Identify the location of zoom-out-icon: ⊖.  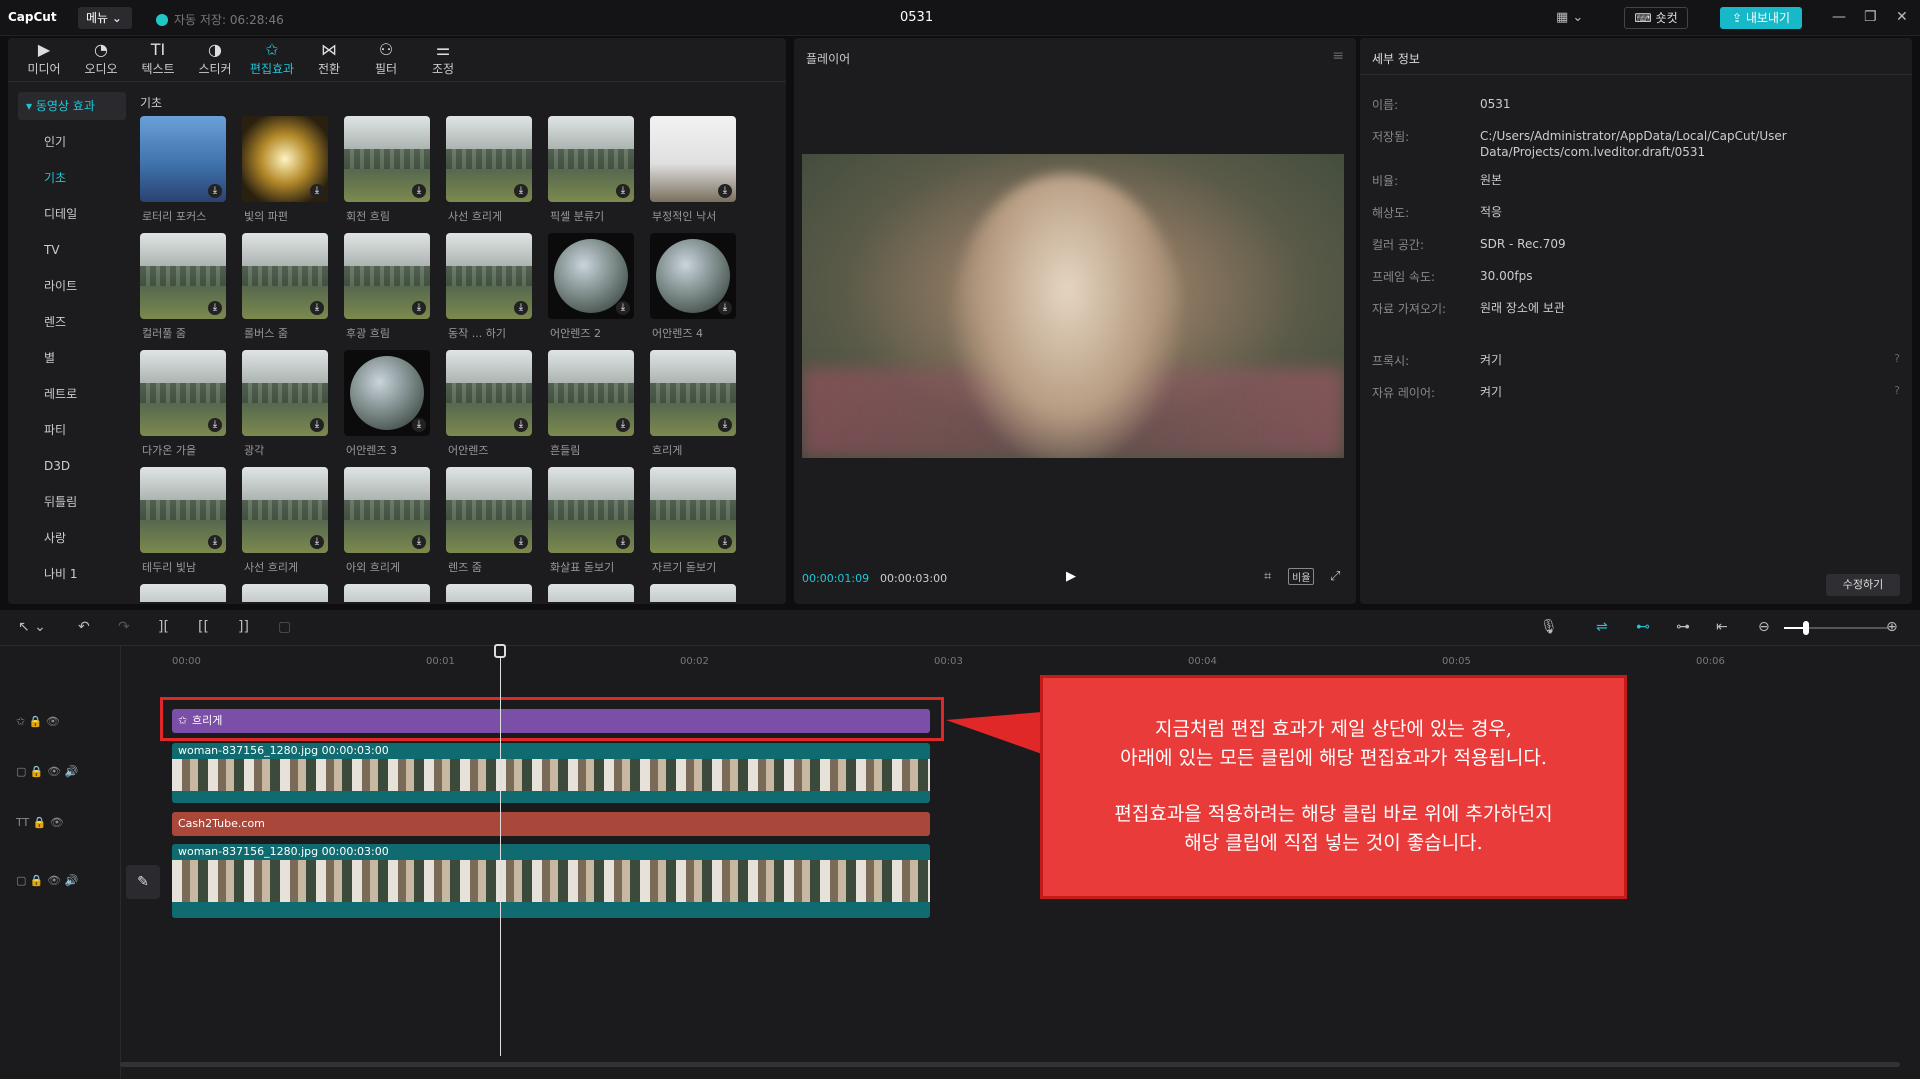
(1764, 627).